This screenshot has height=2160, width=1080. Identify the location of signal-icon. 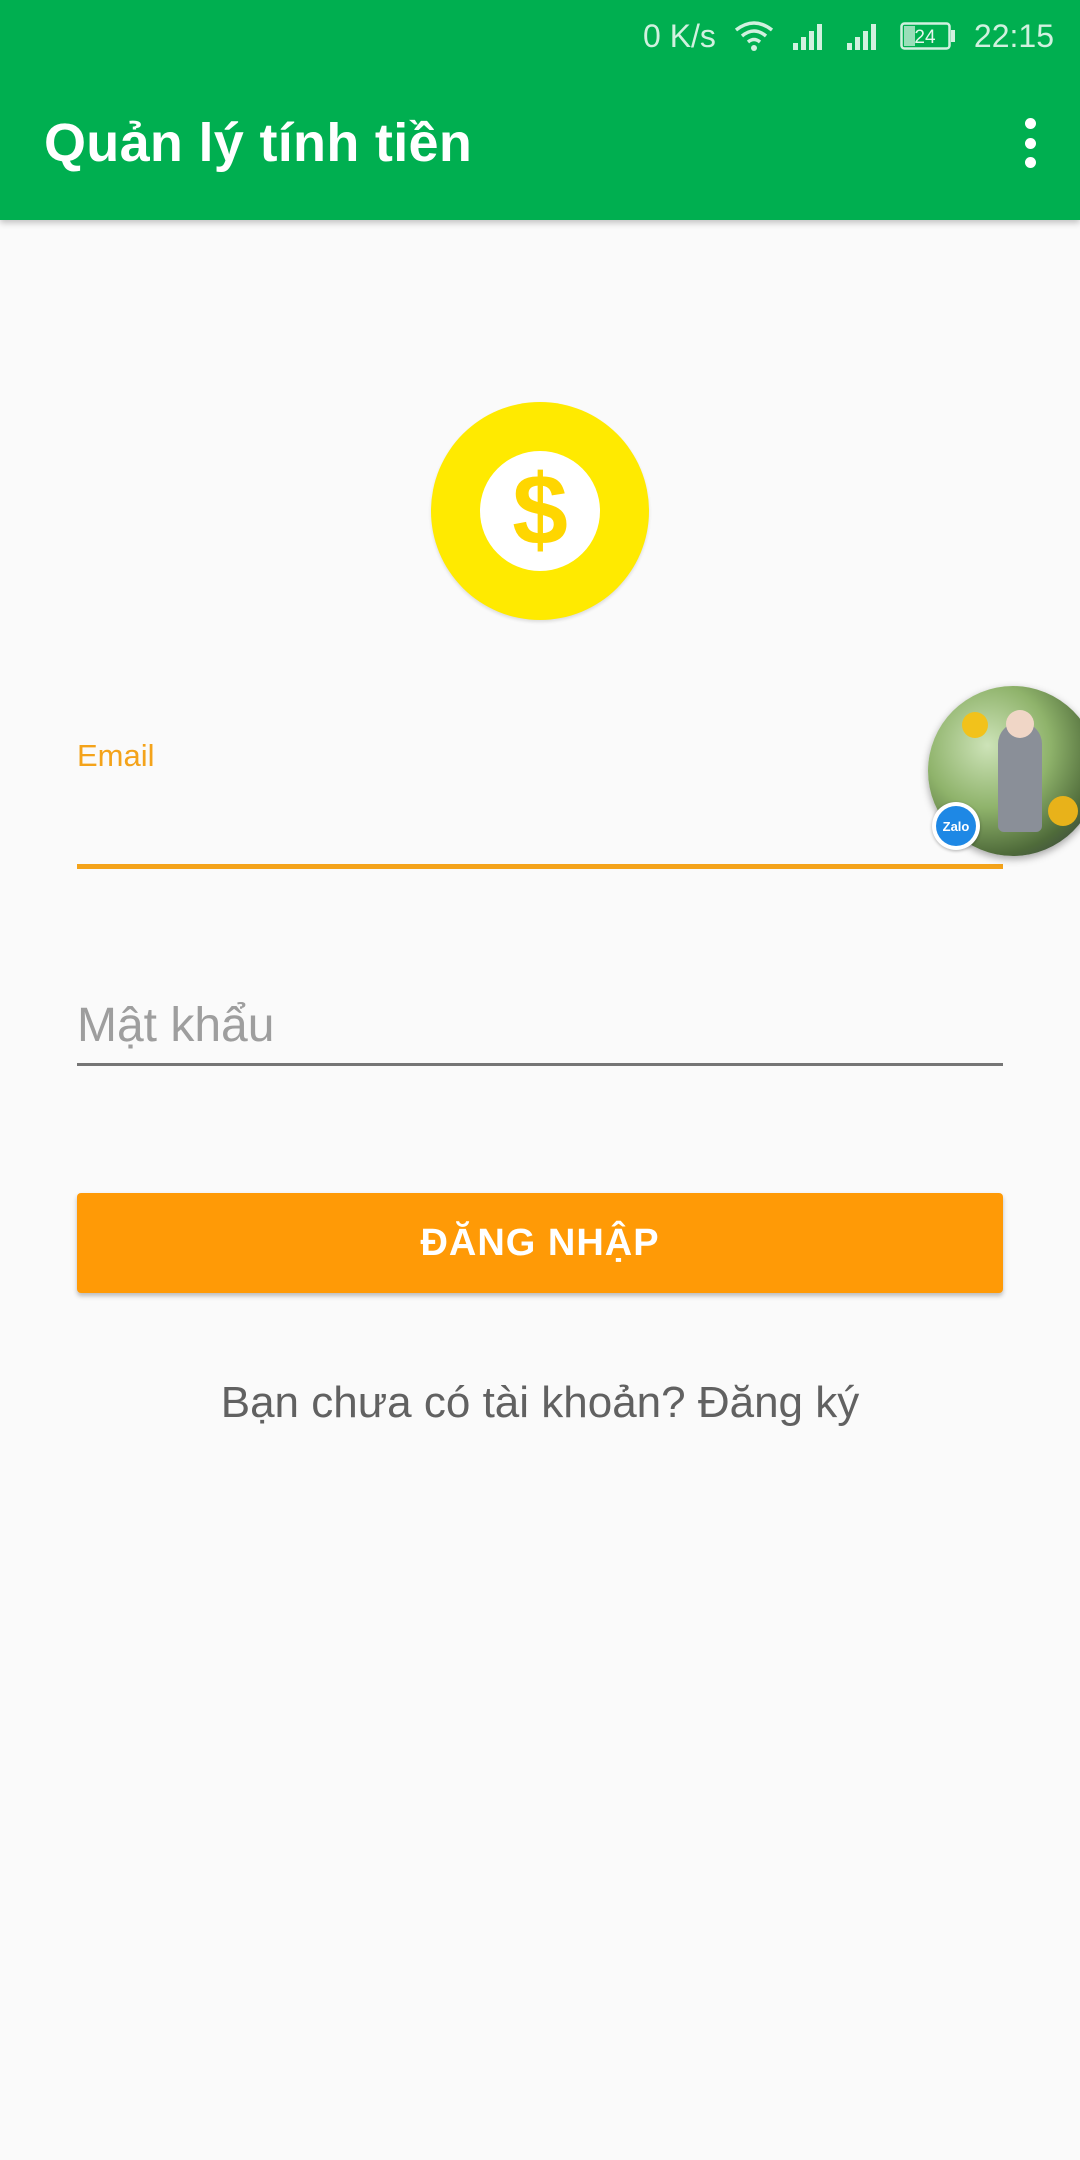
(810, 36).